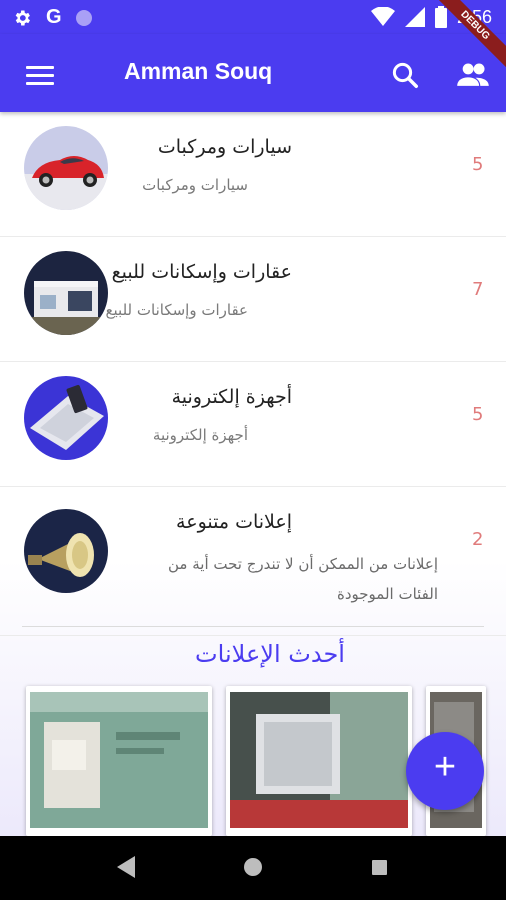 This screenshot has height=900, width=506. I want to click on category-title: سيارات ومركبات, so click(224, 147).